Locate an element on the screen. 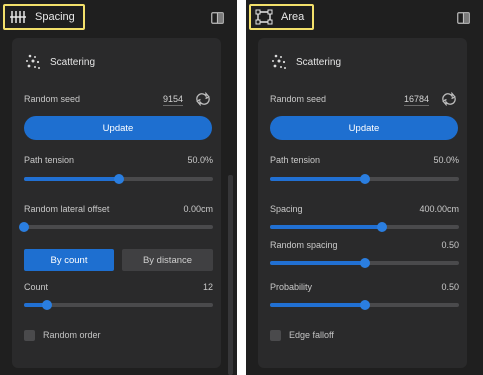 This screenshot has width=483, height=375. spacing-mode-header: Spacing is located at coordinates (44, 17).